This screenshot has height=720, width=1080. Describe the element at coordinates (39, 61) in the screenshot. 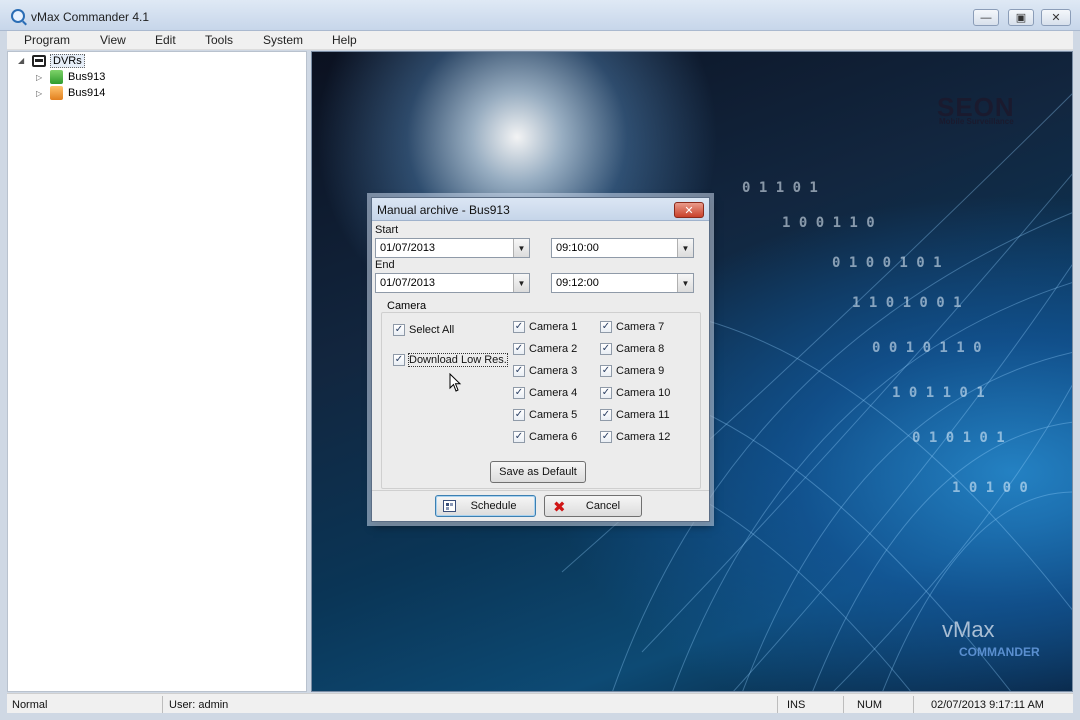

I see `bus-icon` at that location.